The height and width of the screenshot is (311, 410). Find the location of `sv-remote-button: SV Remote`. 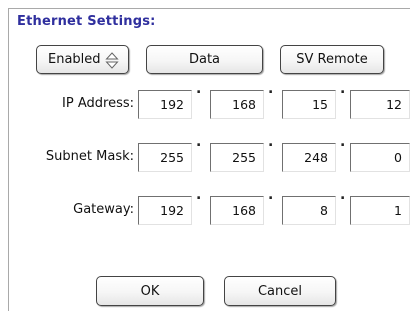

sv-remote-button: SV Remote is located at coordinates (332, 59).